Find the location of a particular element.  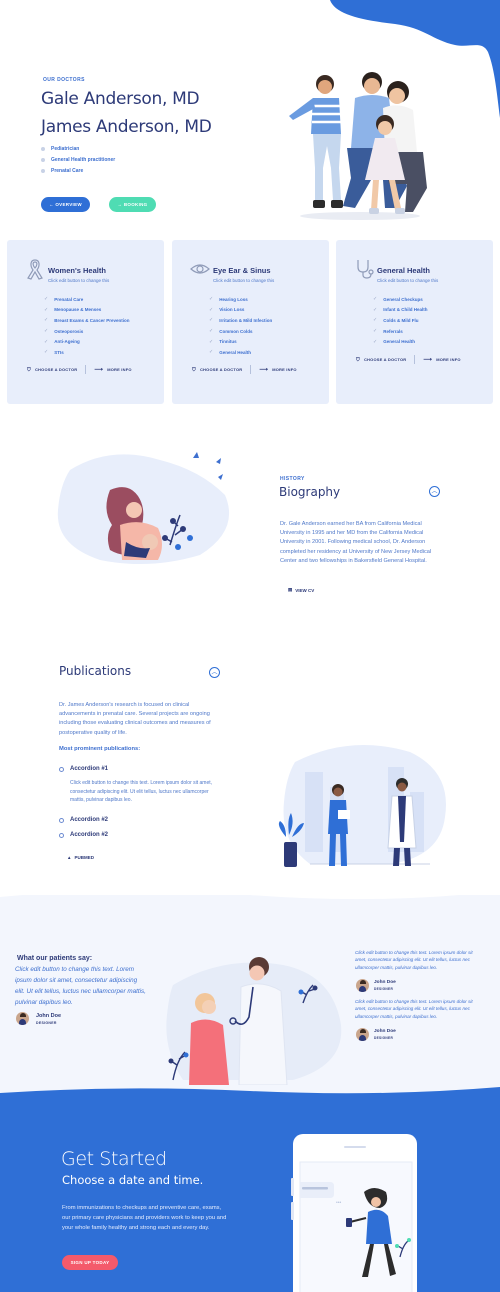

history-eyebrow: HISTORY is located at coordinates (292, 479).